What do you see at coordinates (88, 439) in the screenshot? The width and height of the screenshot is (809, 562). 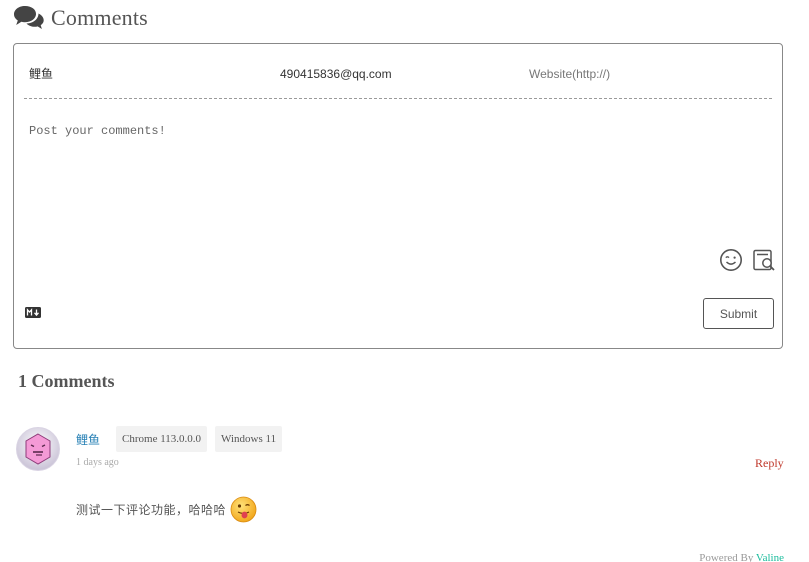 I see `comment-author-link: 鲤鱼` at bounding box center [88, 439].